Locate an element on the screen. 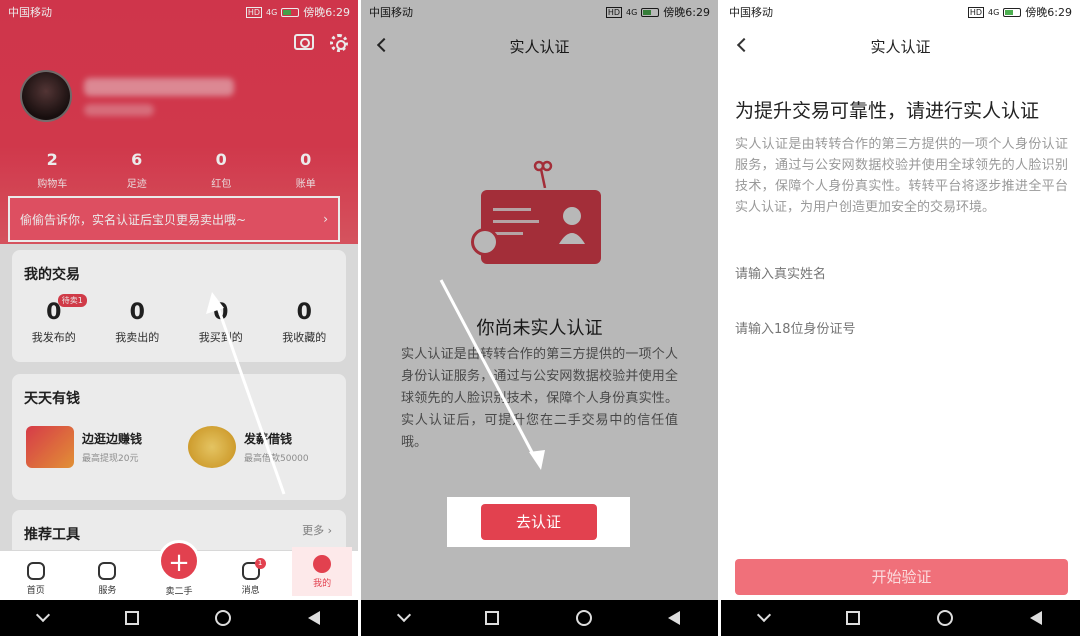  trade-favorites: 0 我收藏的 is located at coordinates (304, 322).